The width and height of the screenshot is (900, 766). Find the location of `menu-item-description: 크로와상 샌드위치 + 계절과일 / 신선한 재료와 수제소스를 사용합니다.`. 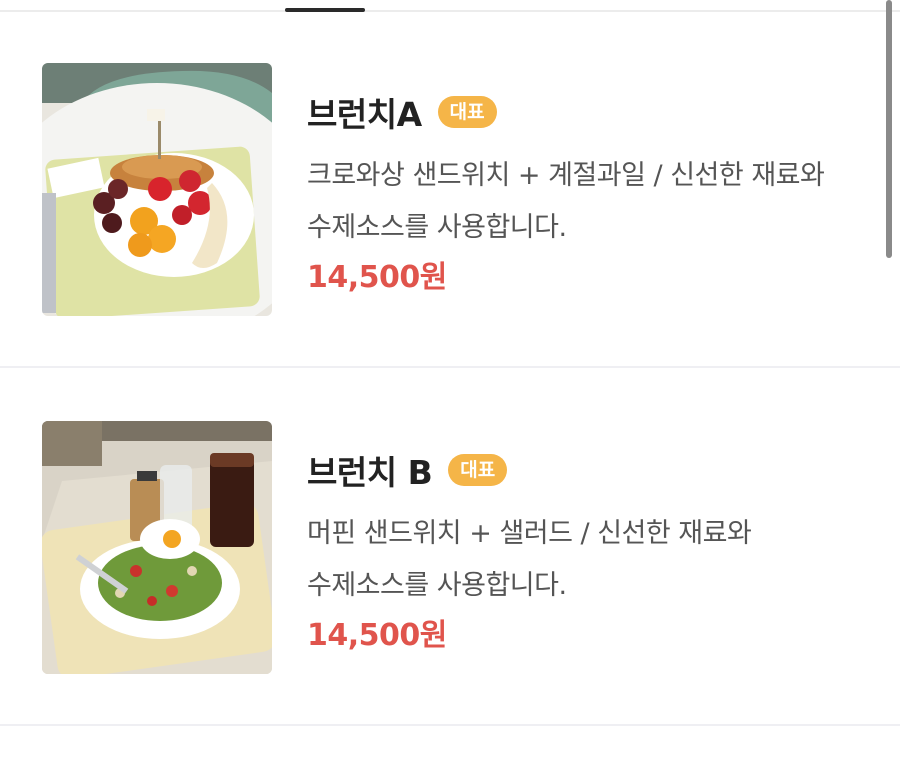

menu-item-description: 크로와상 샌드위치 + 계절과일 / 신선한 재료와 수제소스를 사용합니다. is located at coordinates (566, 201).